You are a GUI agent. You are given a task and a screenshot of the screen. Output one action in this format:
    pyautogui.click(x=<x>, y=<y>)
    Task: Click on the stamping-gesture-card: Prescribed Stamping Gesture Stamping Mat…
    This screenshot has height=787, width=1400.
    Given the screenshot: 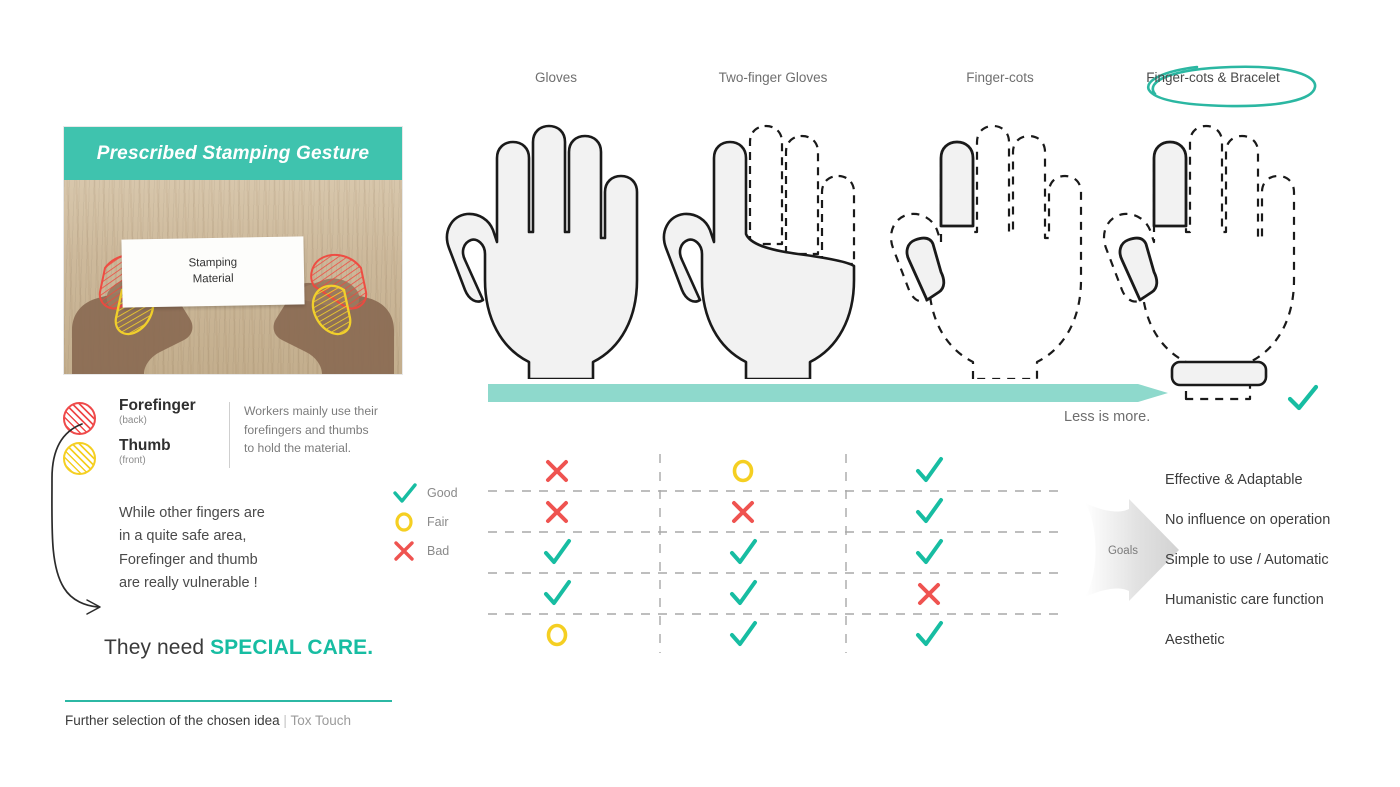 What is the action you would take?
    pyautogui.click(x=233, y=250)
    